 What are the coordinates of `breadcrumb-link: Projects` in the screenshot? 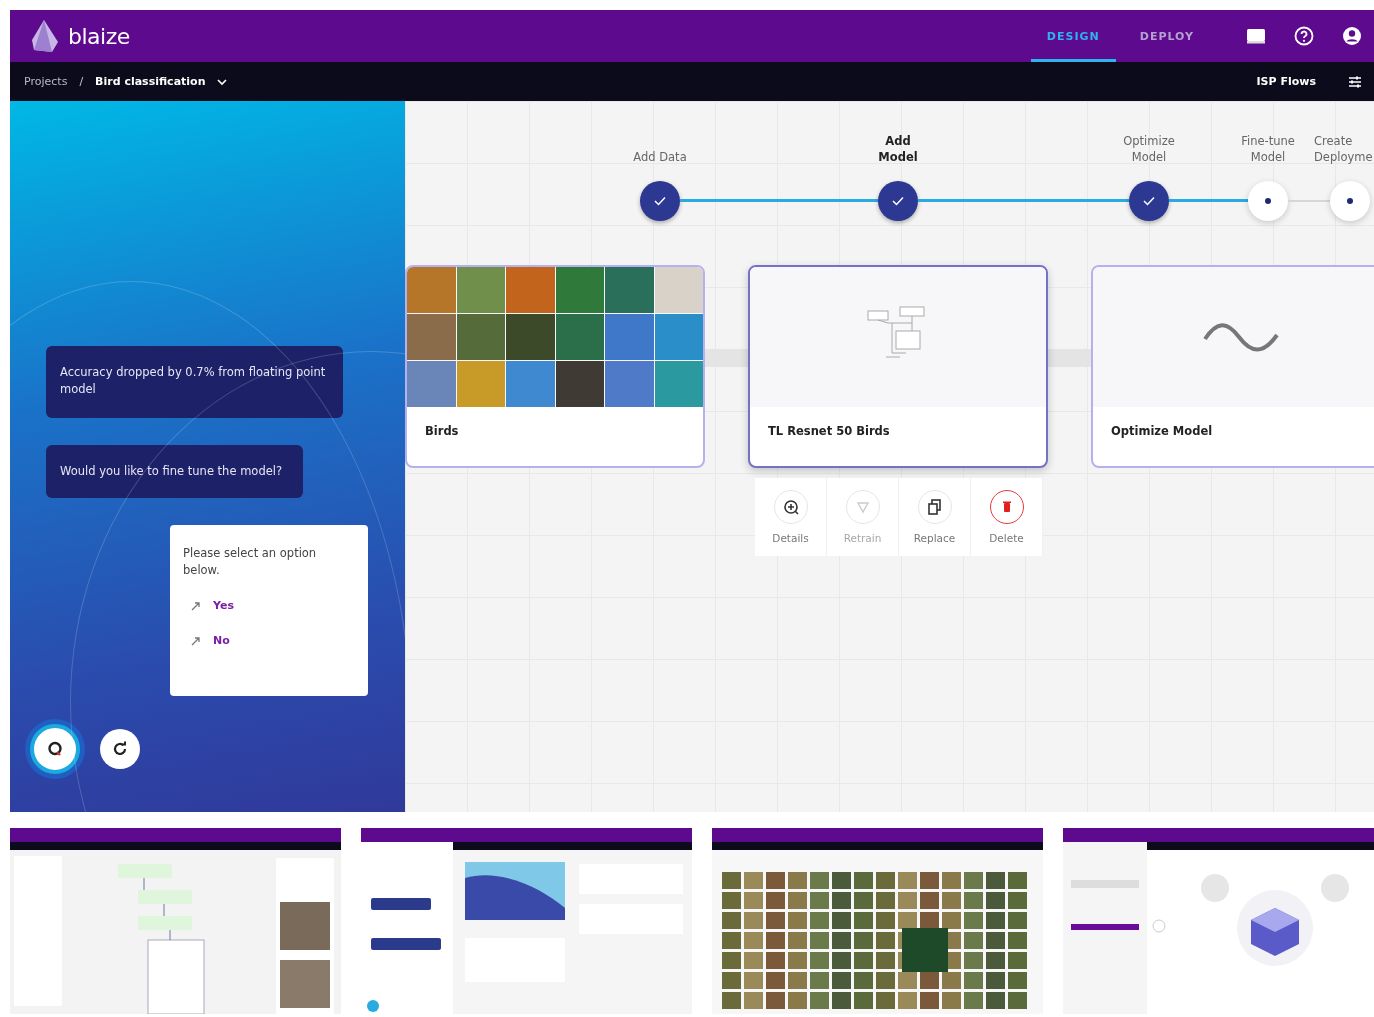 It's located at (46, 81).